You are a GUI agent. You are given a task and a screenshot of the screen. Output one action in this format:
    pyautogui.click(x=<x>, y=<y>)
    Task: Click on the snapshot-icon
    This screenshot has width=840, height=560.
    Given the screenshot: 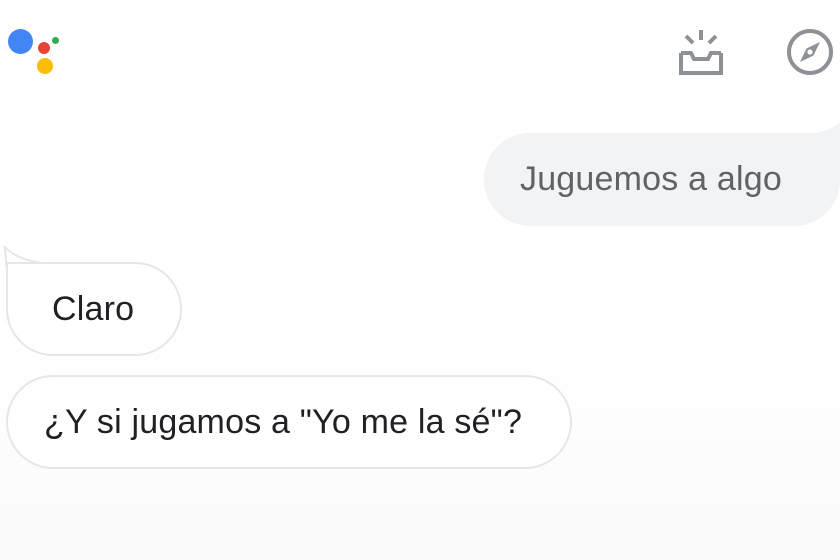 What is the action you would take?
    pyautogui.click(x=701, y=52)
    